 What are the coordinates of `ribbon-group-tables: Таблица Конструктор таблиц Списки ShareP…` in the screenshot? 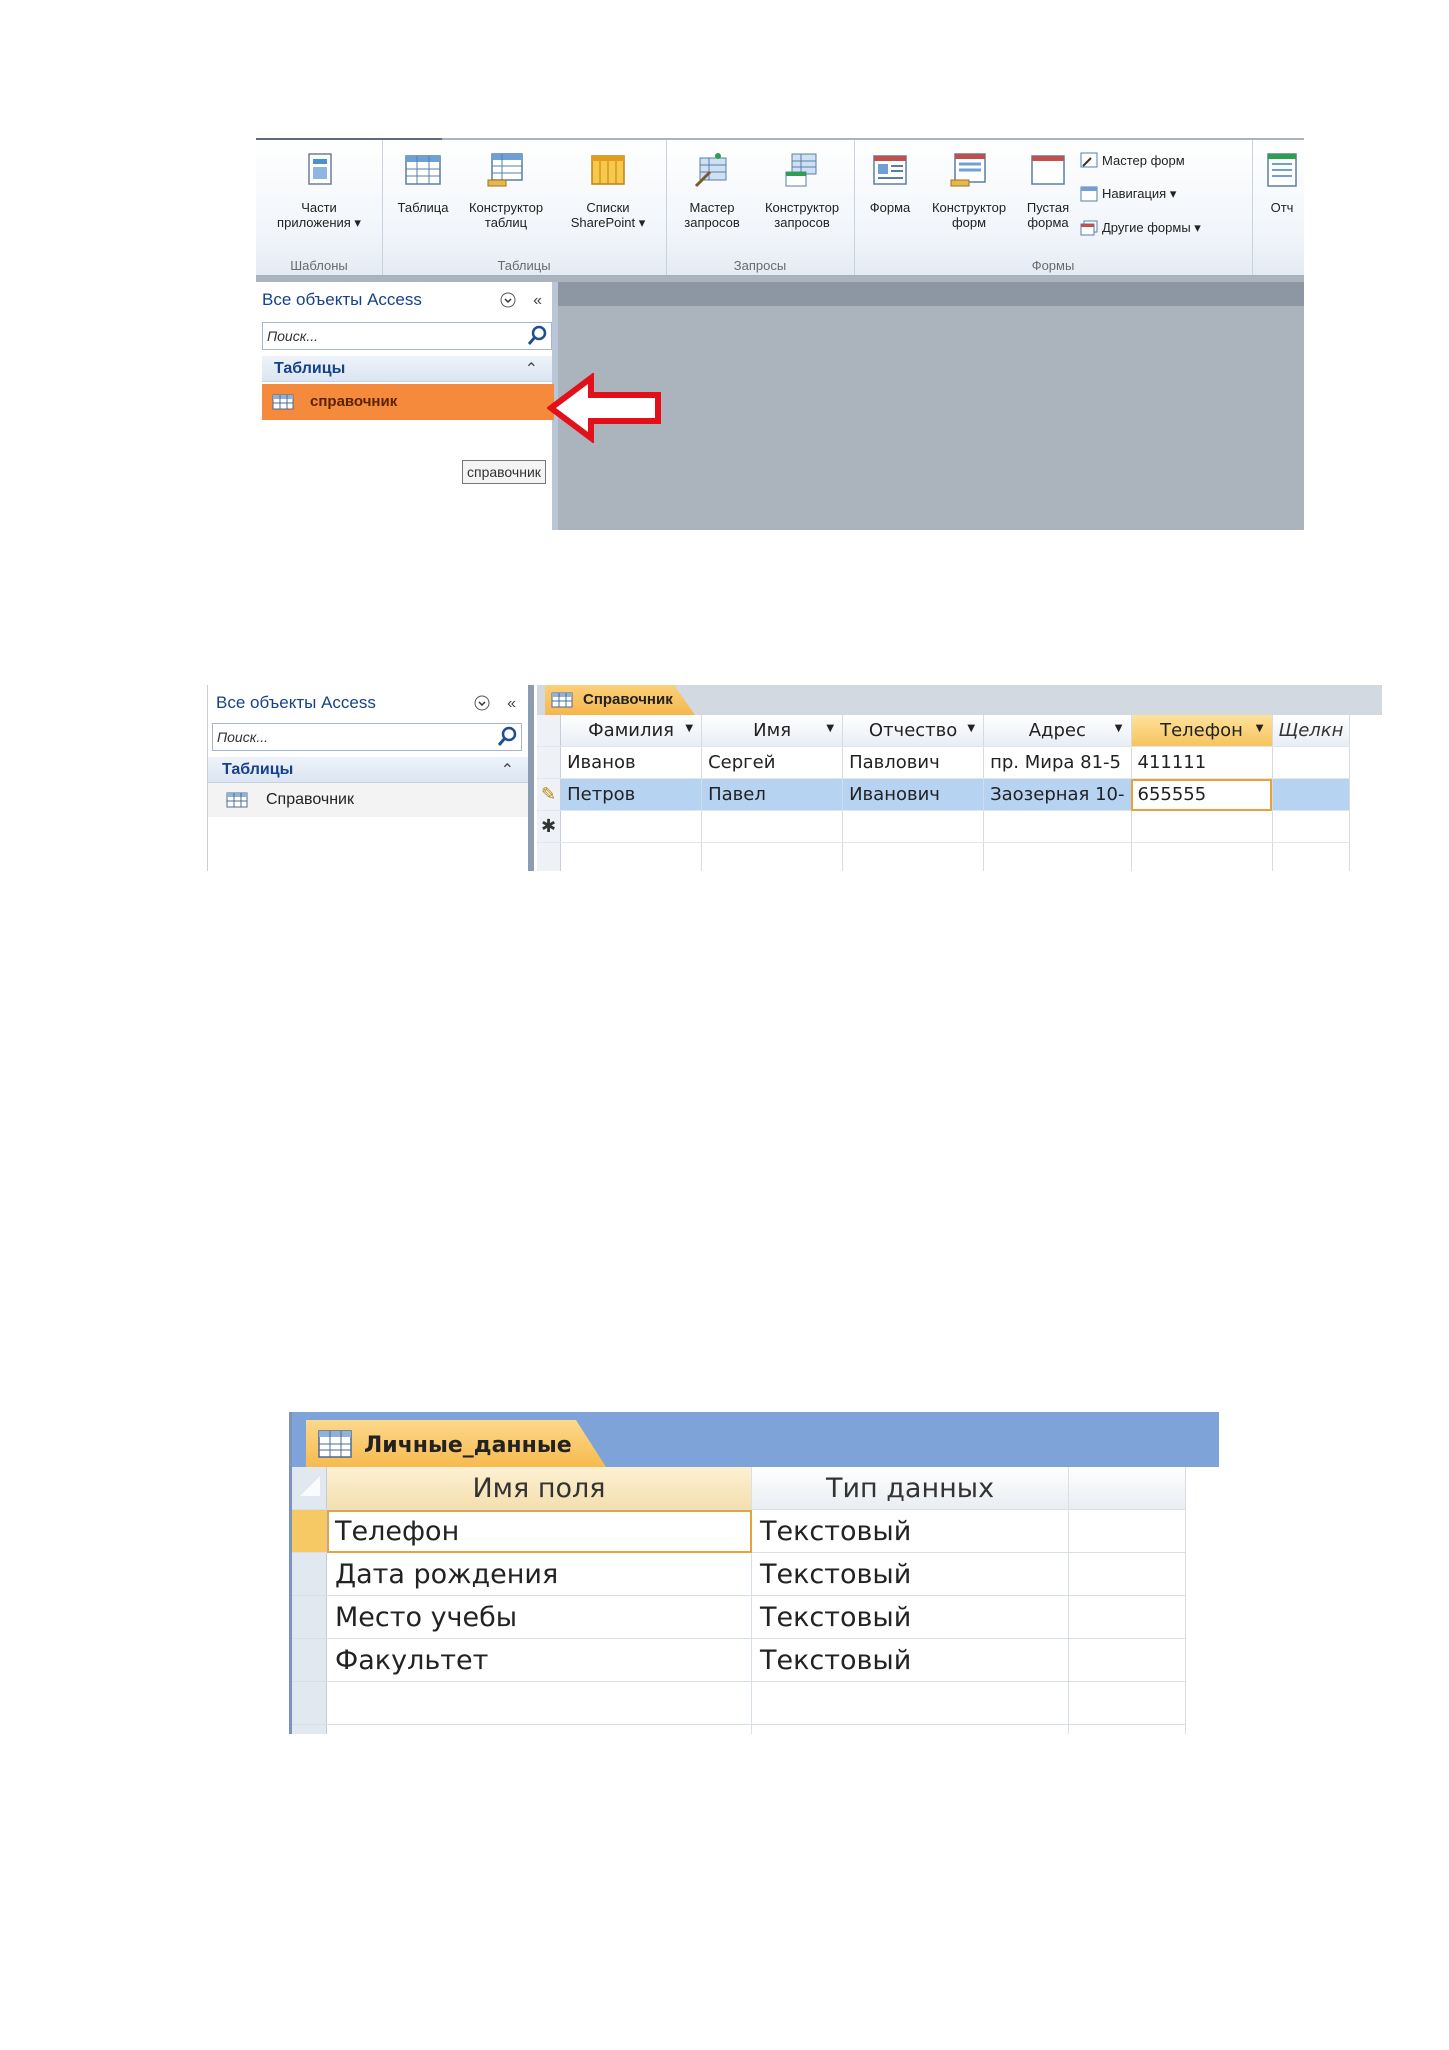 It's located at (524, 207).